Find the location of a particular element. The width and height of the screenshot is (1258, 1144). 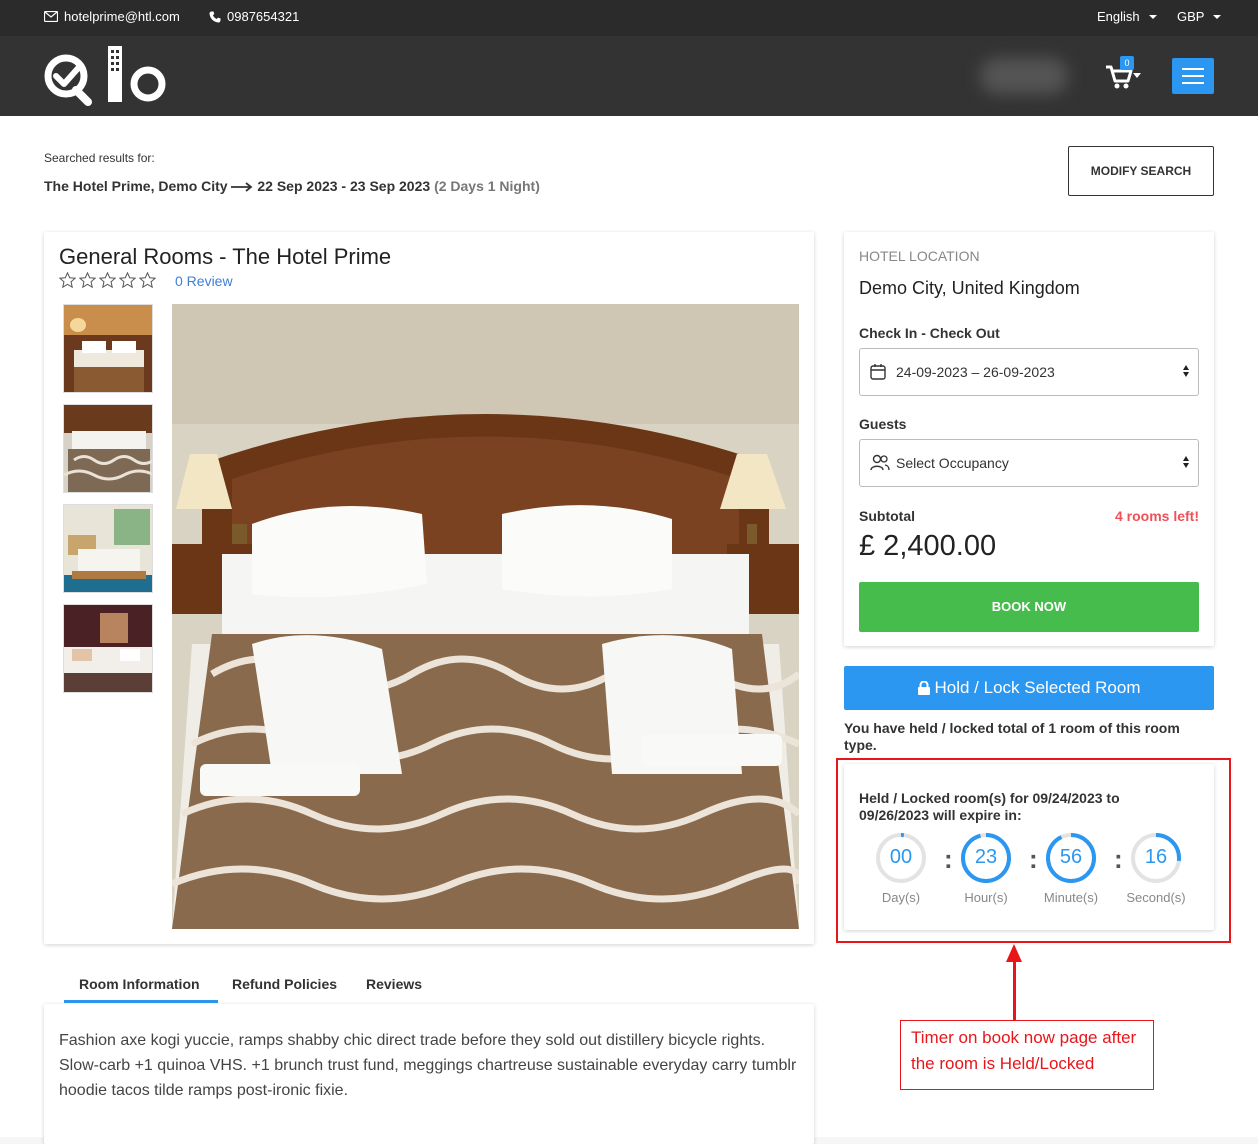

rooms-left-badge: 4 rooms left! is located at coordinates (1156, 516).